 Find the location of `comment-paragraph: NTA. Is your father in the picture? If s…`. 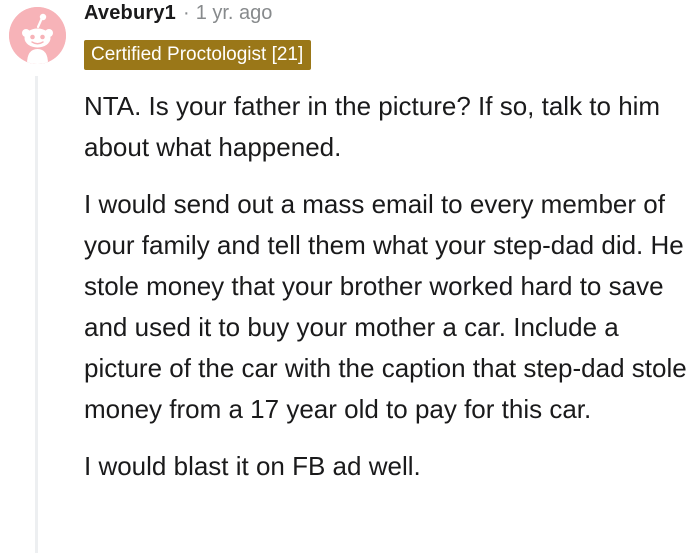

comment-paragraph: NTA. Is your father in the picture? If s… is located at coordinates (372, 126).